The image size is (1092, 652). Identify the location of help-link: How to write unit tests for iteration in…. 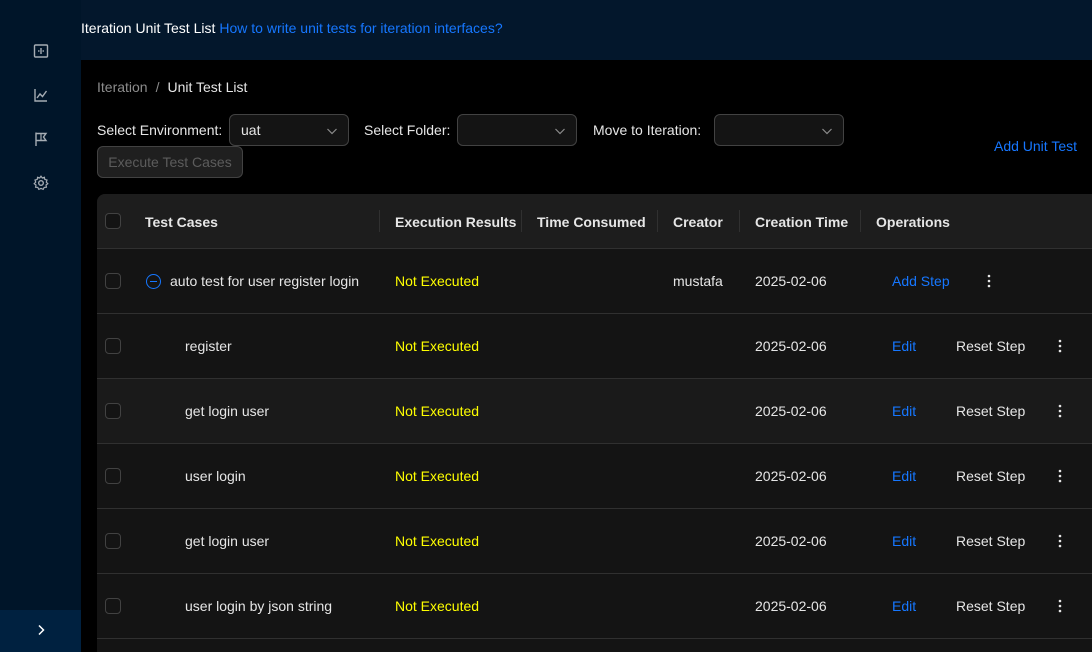
(360, 28).